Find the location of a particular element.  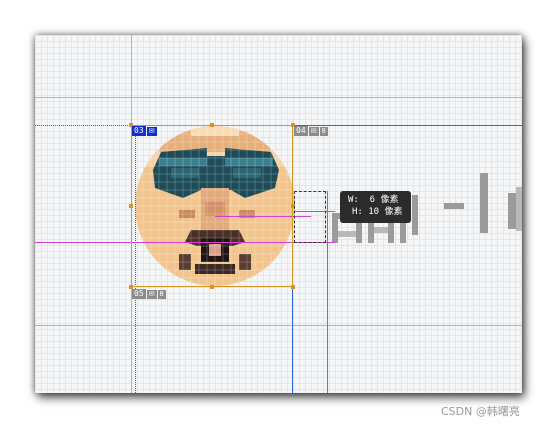

dimension-tooltip: W: 6 像素 H: 10 像素 is located at coordinates (375, 207).